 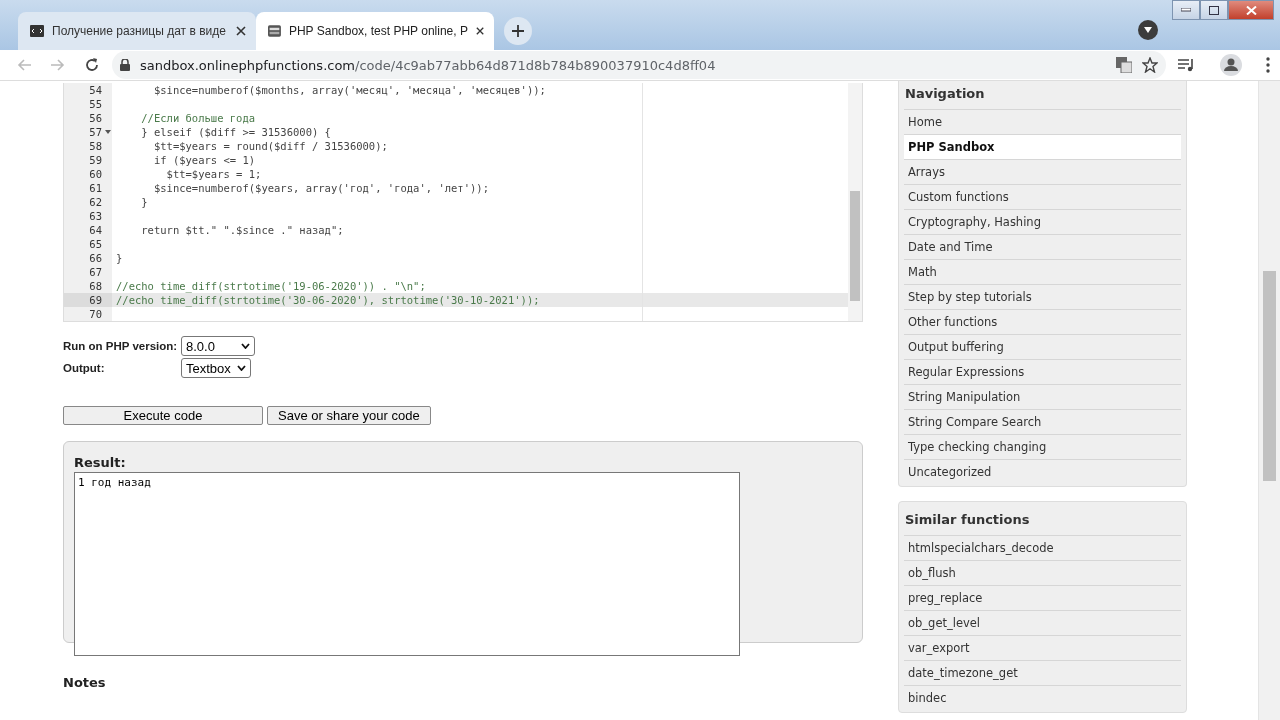 I want to click on function-link: date_timezone_get, so click(x=1042, y=672).